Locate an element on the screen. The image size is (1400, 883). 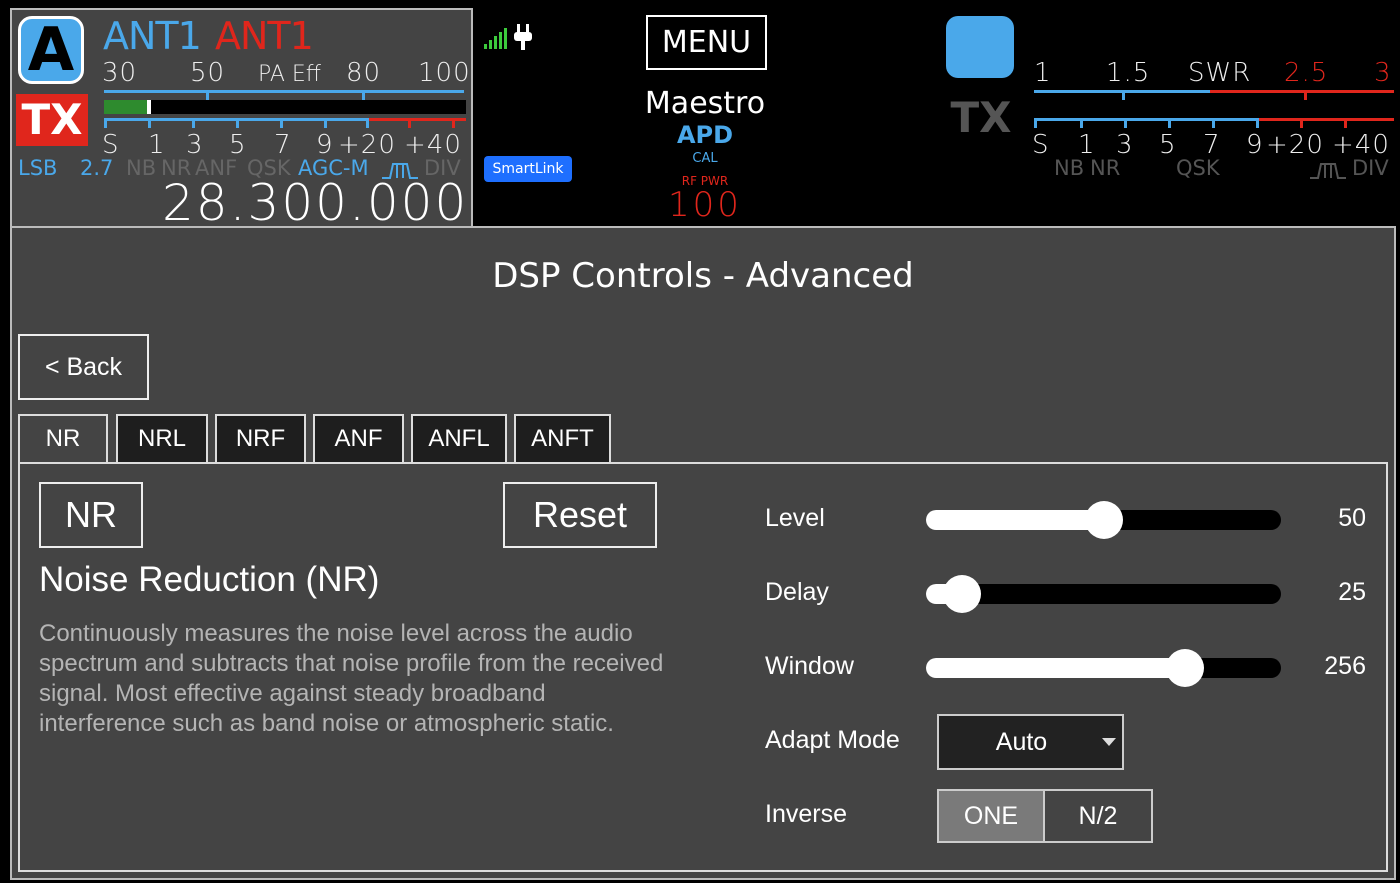
tab-anft: ANFT is located at coordinates (562, 439).